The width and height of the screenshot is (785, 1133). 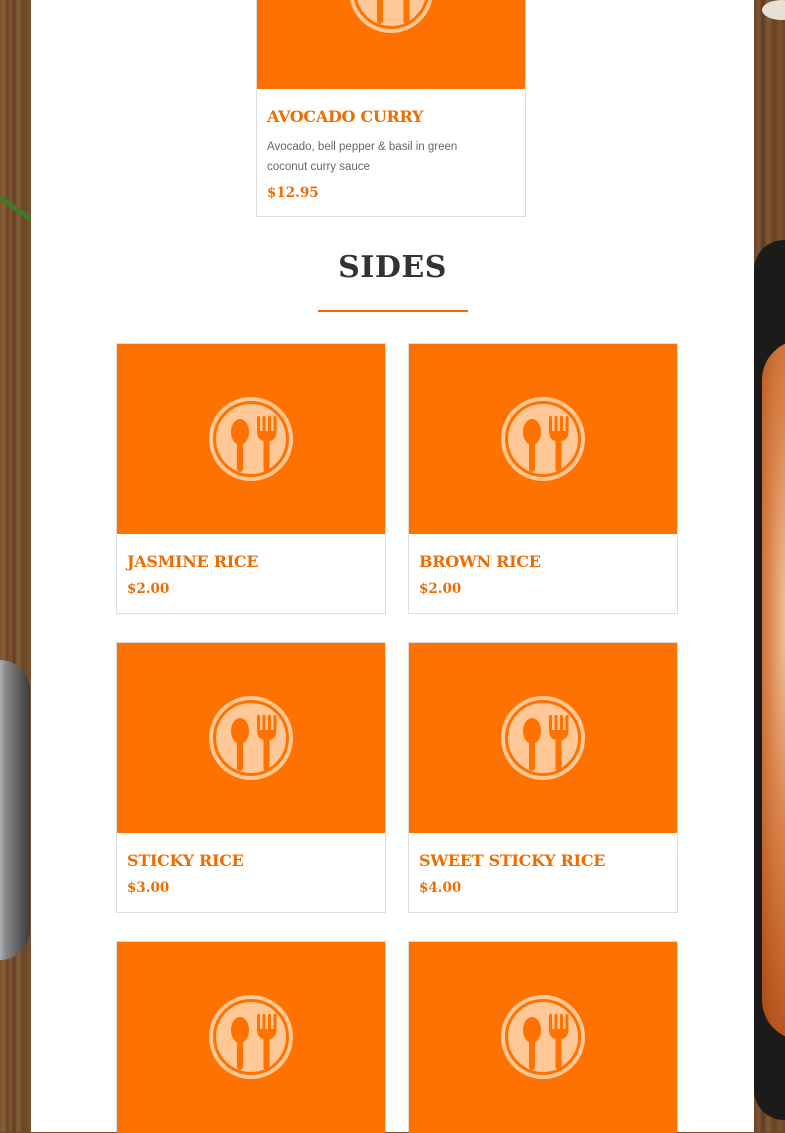 What do you see at coordinates (17, 566) in the screenshot?
I see `background-left` at bounding box center [17, 566].